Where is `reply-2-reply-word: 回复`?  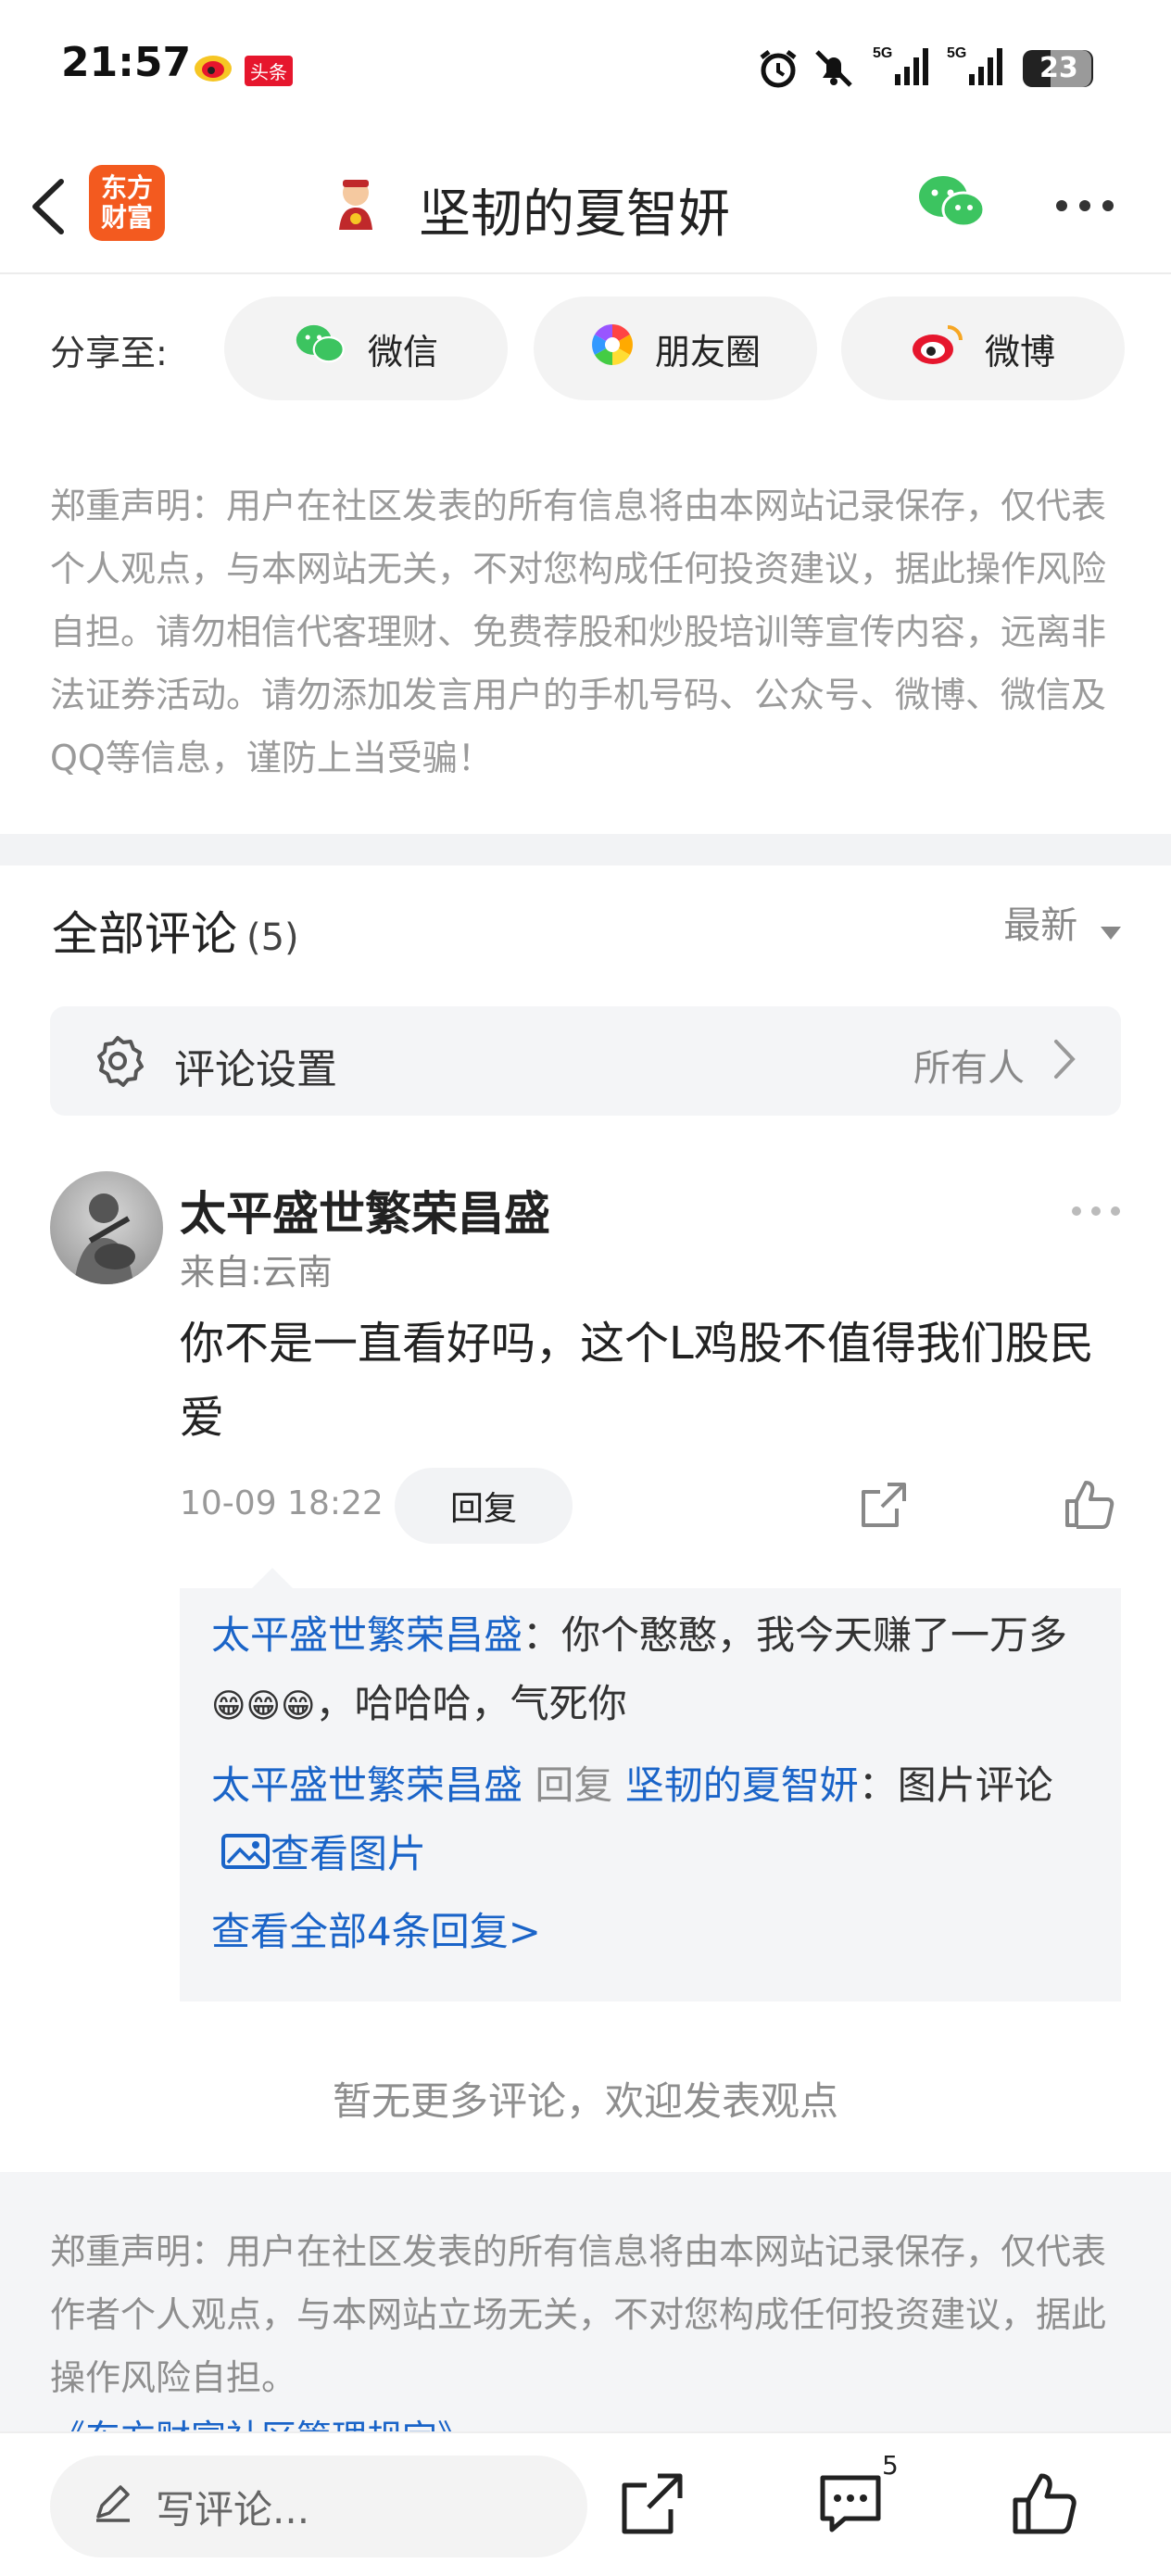 reply-2-reply-word: 回复 is located at coordinates (574, 1785).